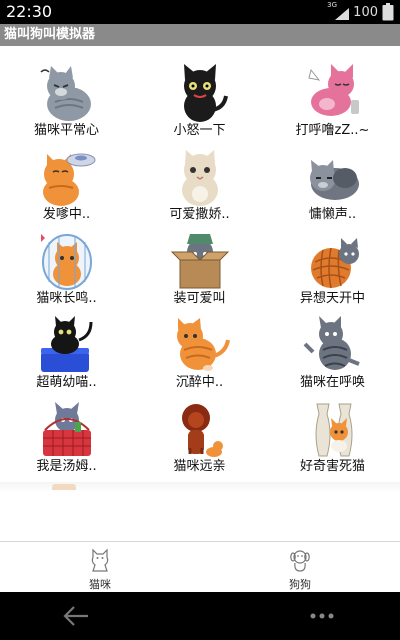 The height and width of the screenshot is (640, 400). I want to click on angry-black-cat-icon, so click(206, 93).